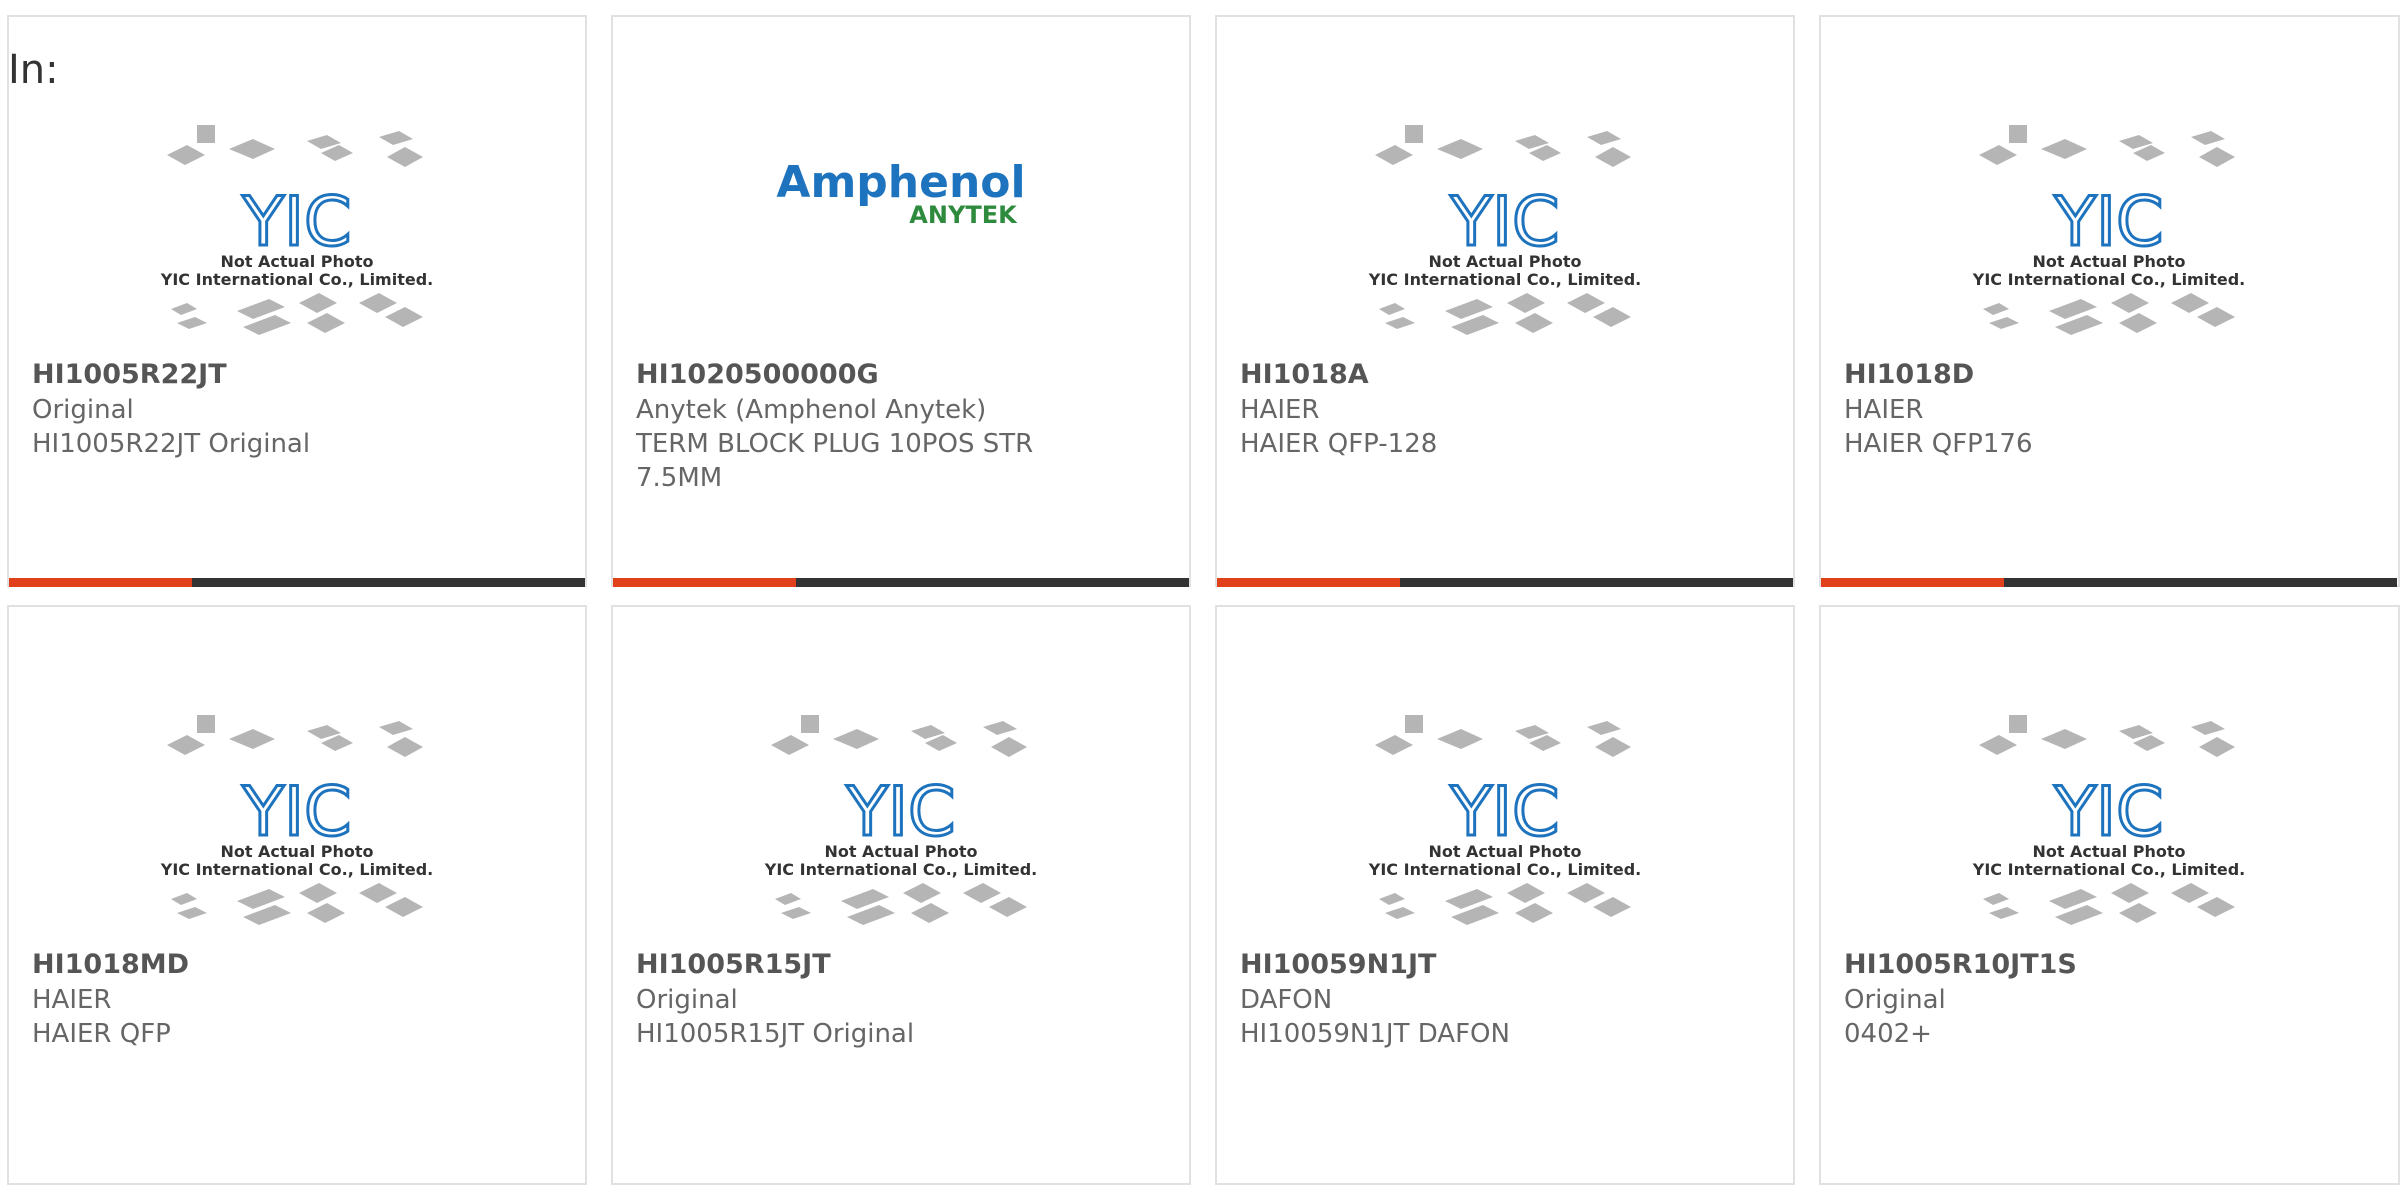 The width and height of the screenshot is (2400, 1185). I want to click on description: HI1005R15JT Original, so click(775, 1034).